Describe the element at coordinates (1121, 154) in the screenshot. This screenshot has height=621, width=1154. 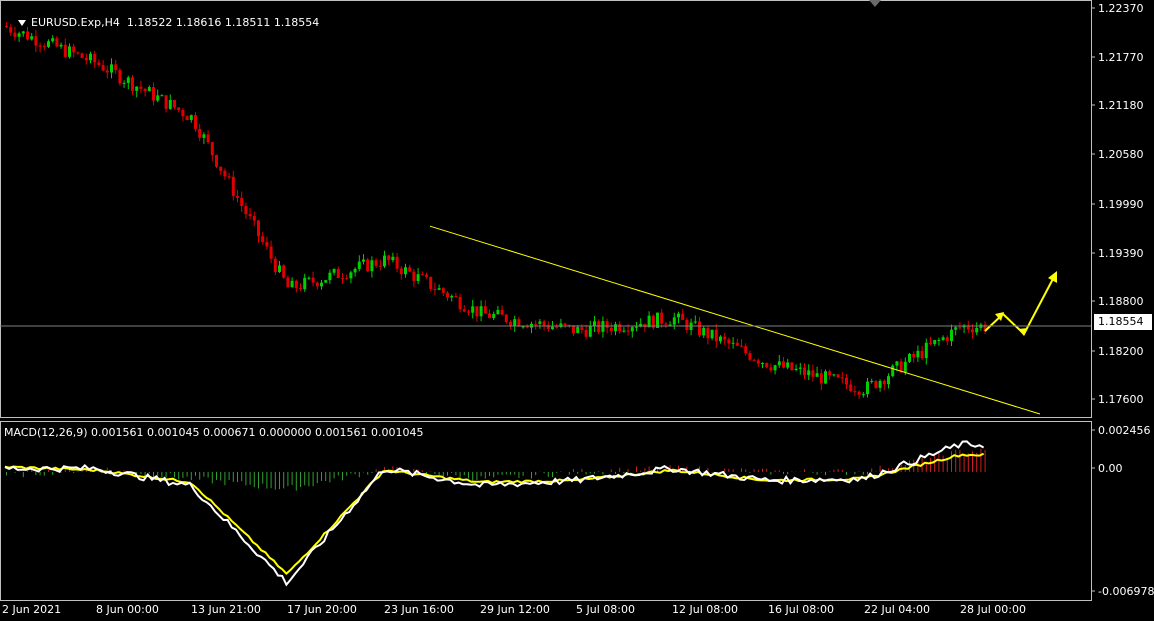
I see `price-label: 1.20580` at that location.